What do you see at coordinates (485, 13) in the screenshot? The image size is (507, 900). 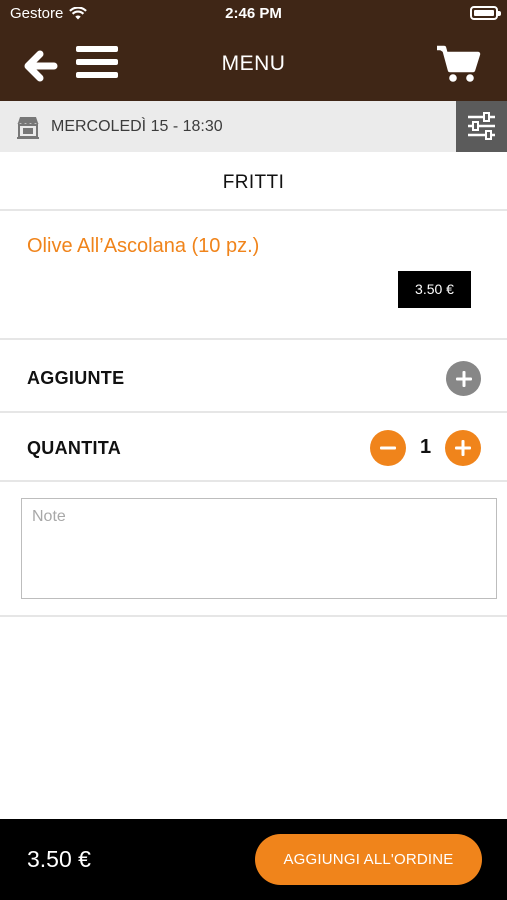 I see `battery-icon` at bounding box center [485, 13].